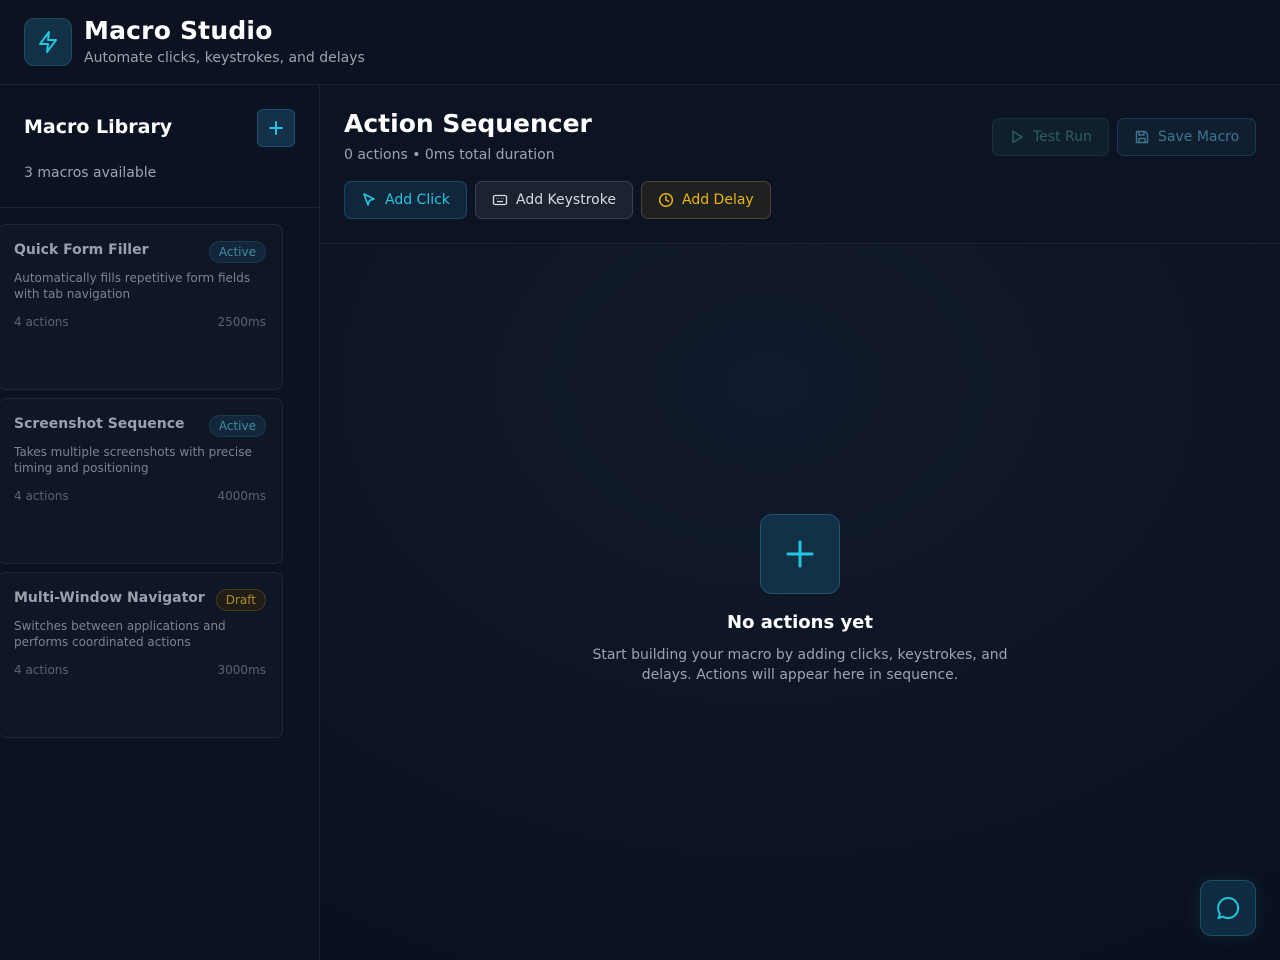  What do you see at coordinates (1142, 137) in the screenshot?
I see `save-icon` at bounding box center [1142, 137].